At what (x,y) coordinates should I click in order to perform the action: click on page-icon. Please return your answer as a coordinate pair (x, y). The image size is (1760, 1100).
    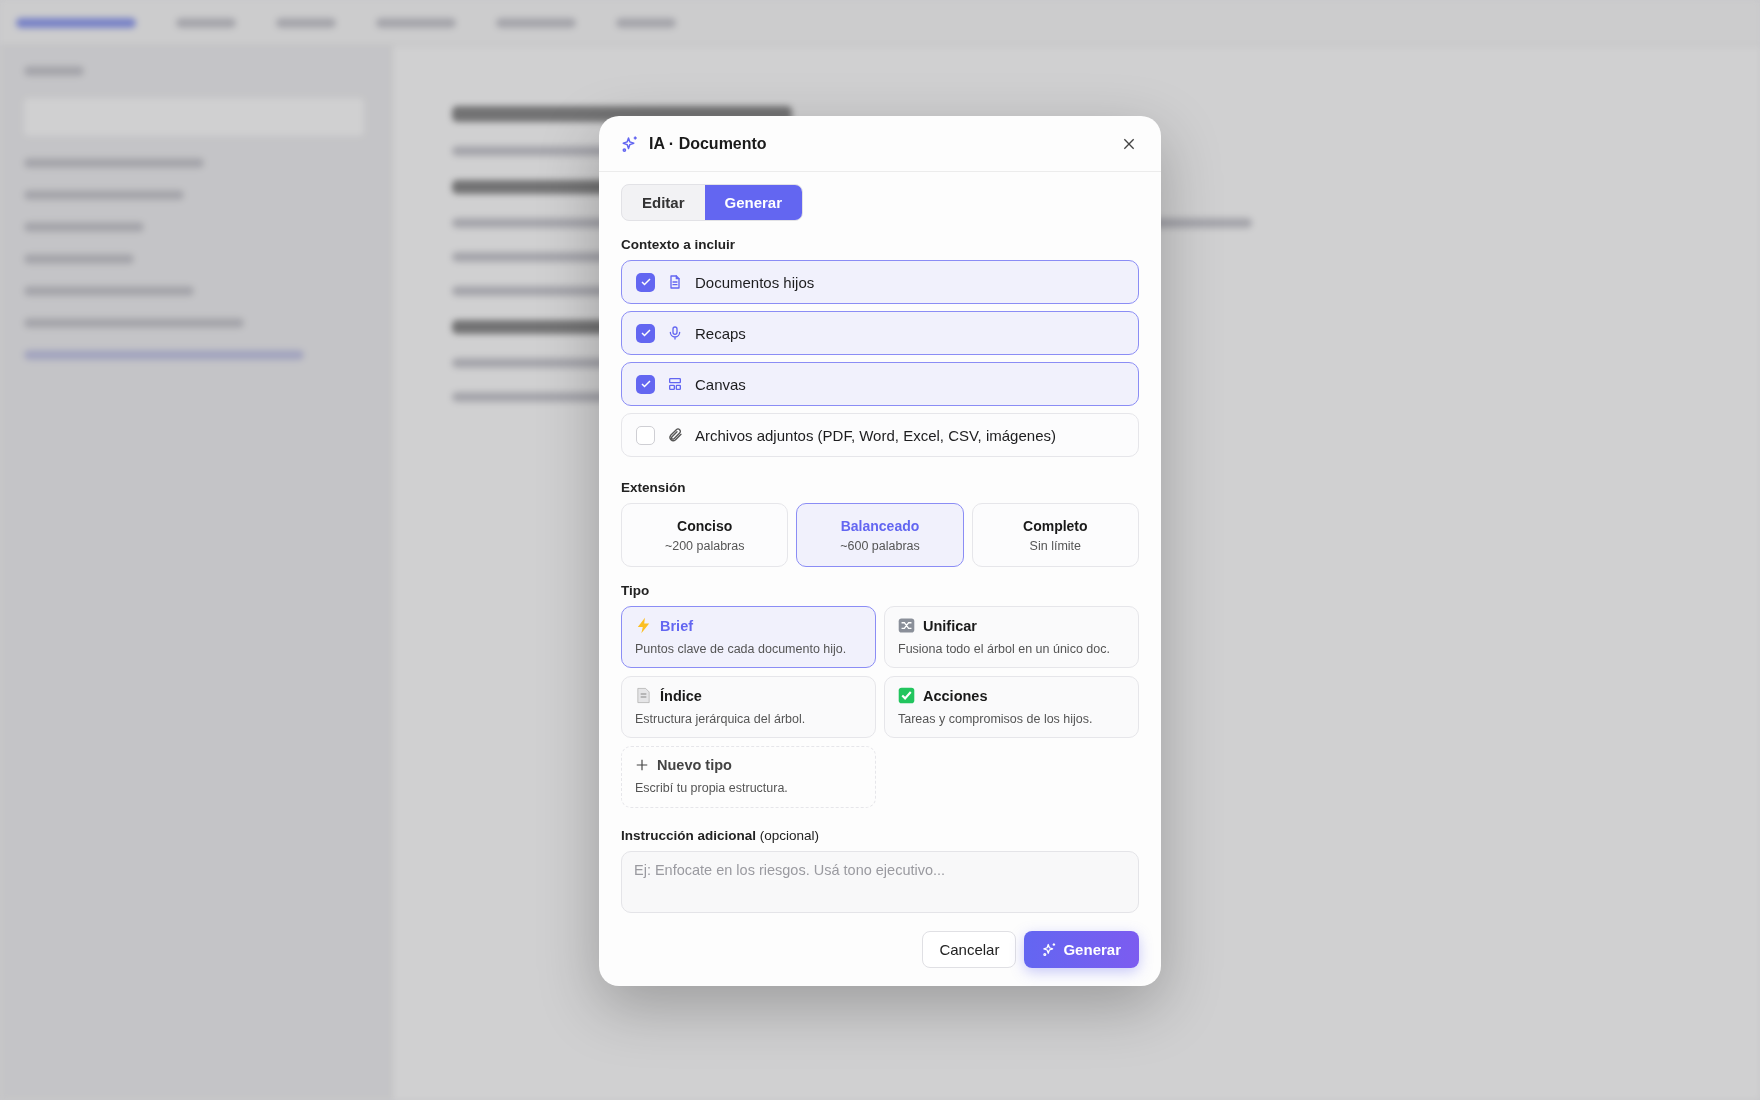
    Looking at the image, I should click on (643, 695).